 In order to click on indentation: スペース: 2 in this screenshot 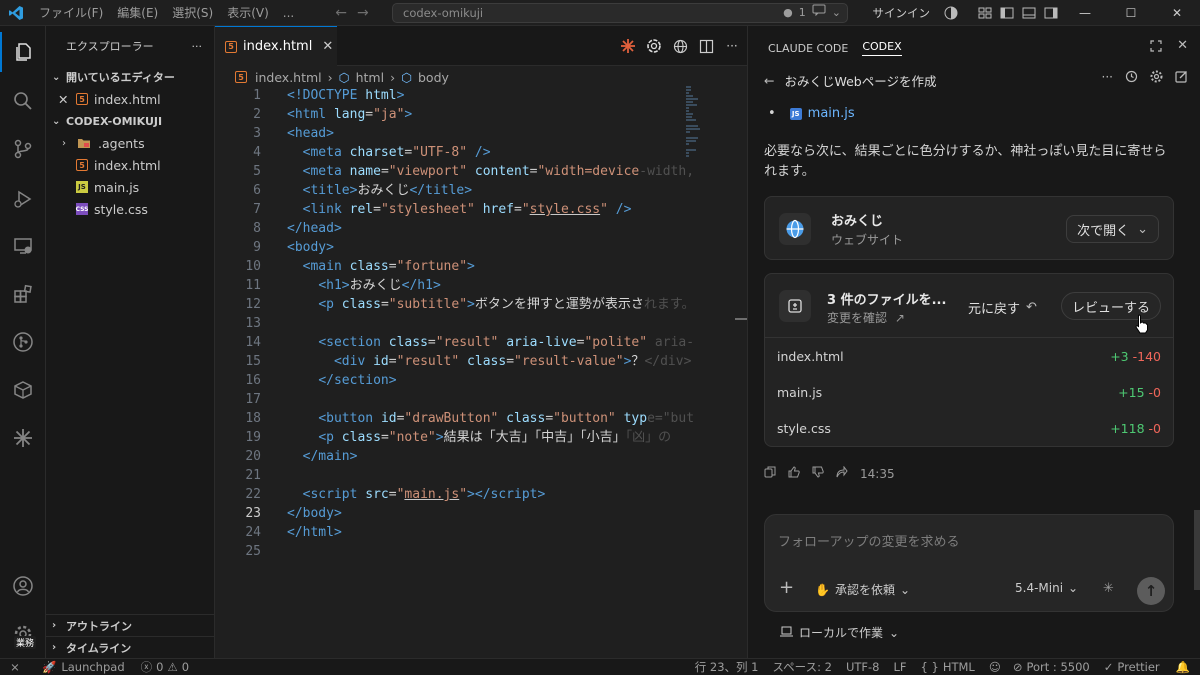, I will do `click(801, 667)`.